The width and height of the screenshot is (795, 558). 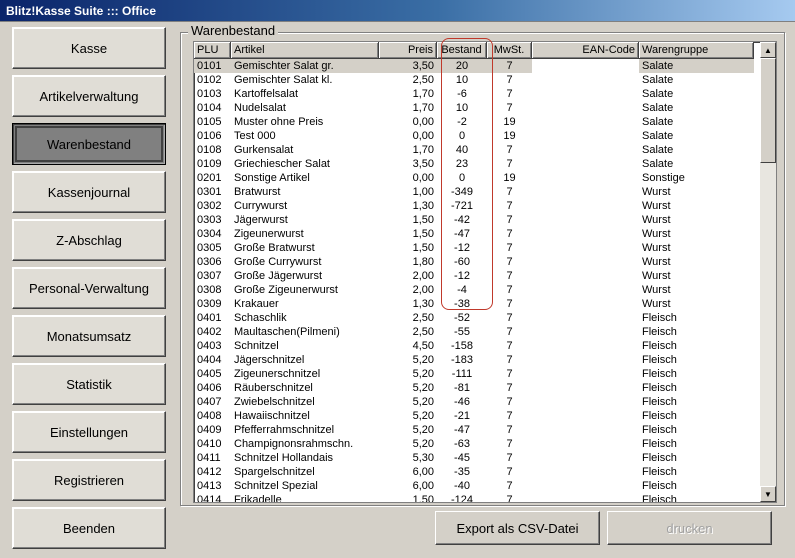 I want to click on cell-bestand: -35, so click(x=462, y=472).